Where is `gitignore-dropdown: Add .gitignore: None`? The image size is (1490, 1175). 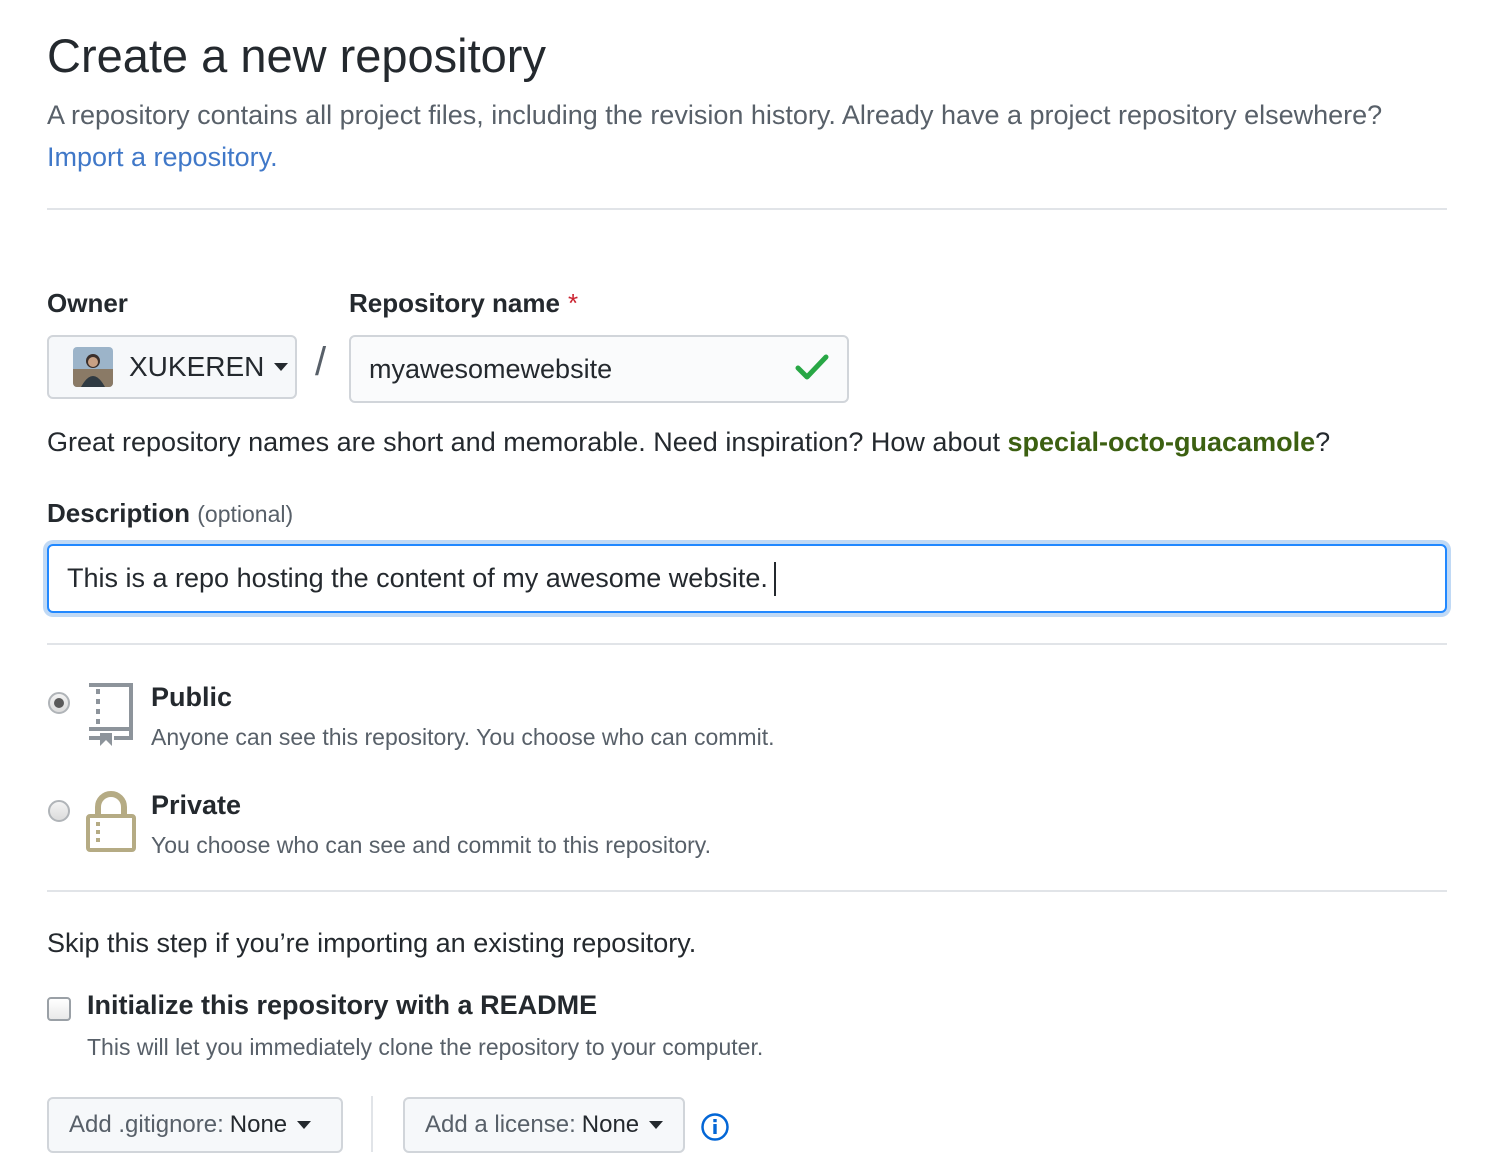
gitignore-dropdown: Add .gitignore: None is located at coordinates (195, 1125).